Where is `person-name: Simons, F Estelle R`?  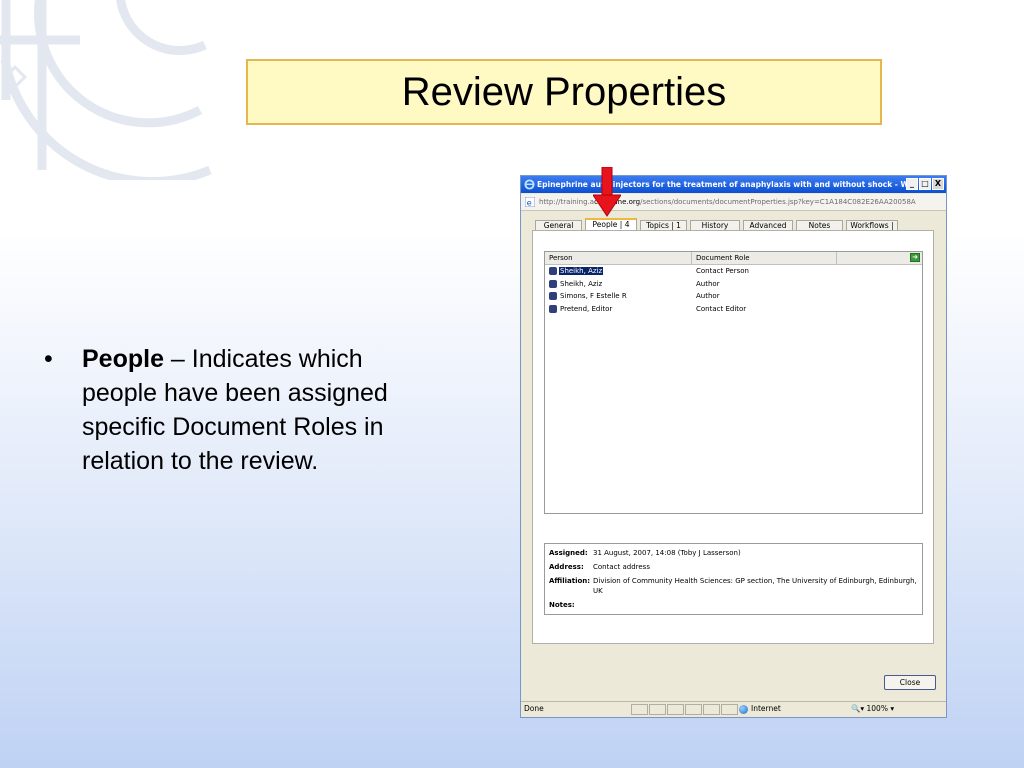 person-name: Simons, F Estelle R is located at coordinates (593, 296).